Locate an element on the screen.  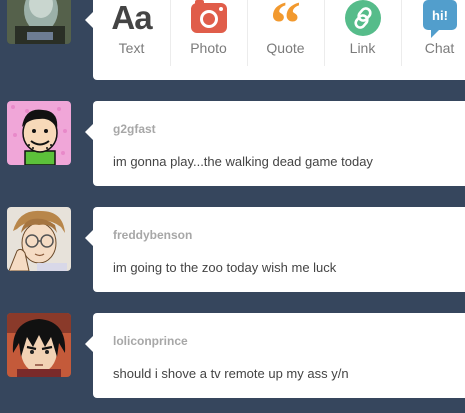
photo-post-label: Photo is located at coordinates (208, 48).